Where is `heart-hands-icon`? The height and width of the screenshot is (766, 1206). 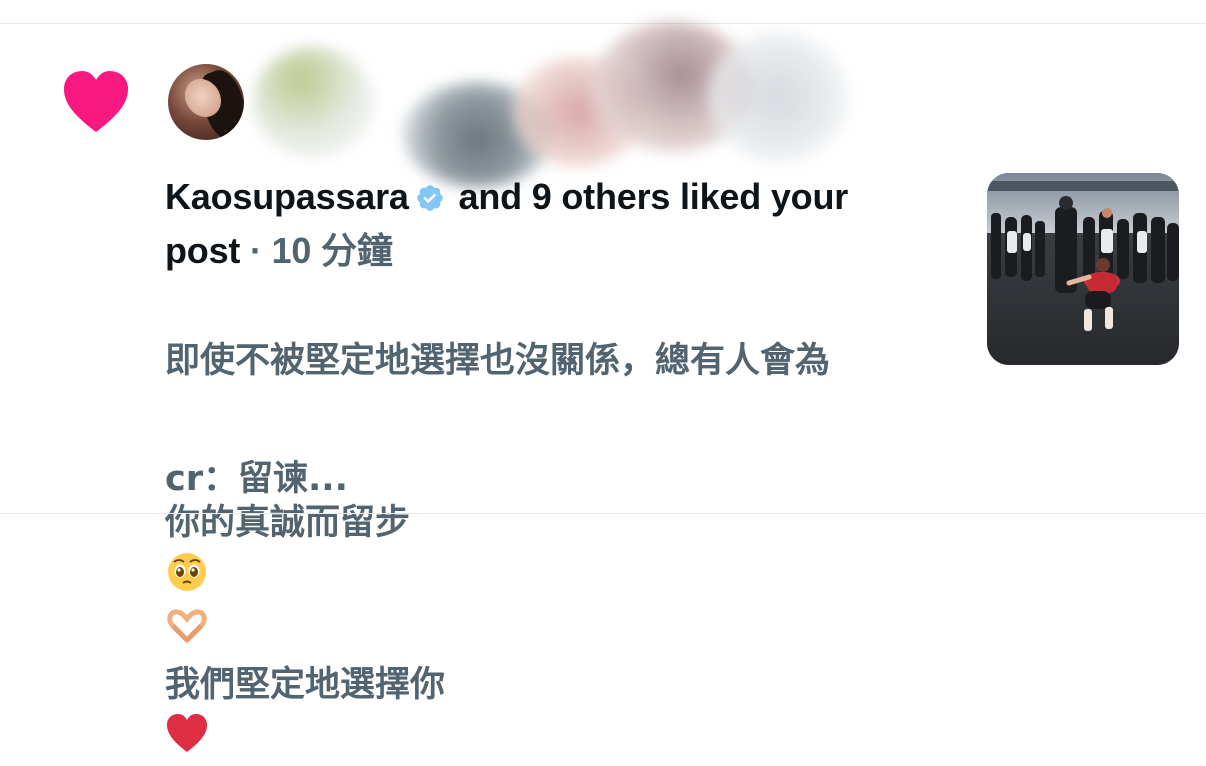 heart-hands-icon is located at coordinates (187, 626).